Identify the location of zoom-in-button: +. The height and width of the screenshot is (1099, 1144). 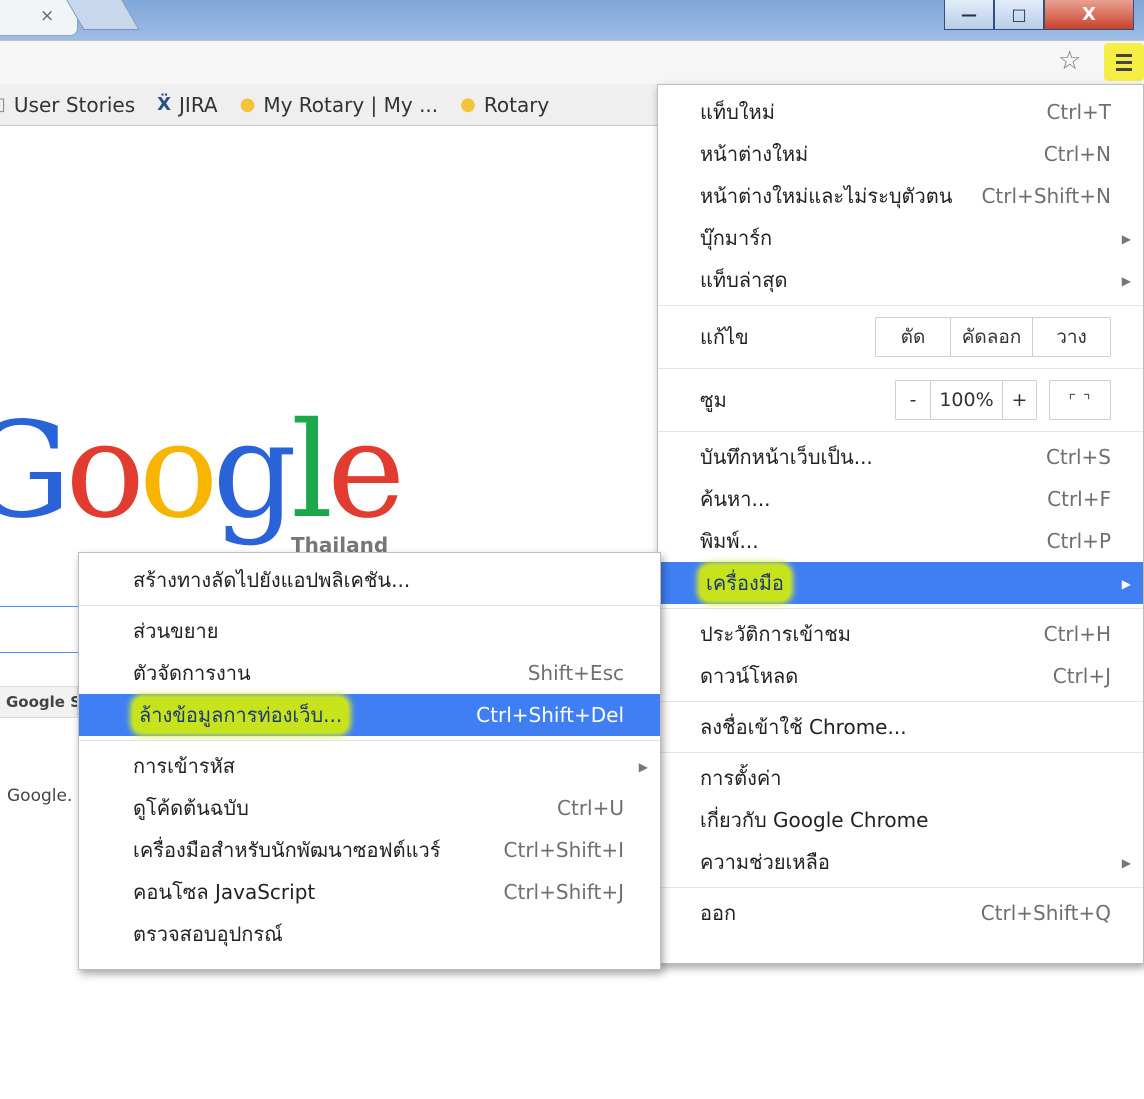
(1019, 400).